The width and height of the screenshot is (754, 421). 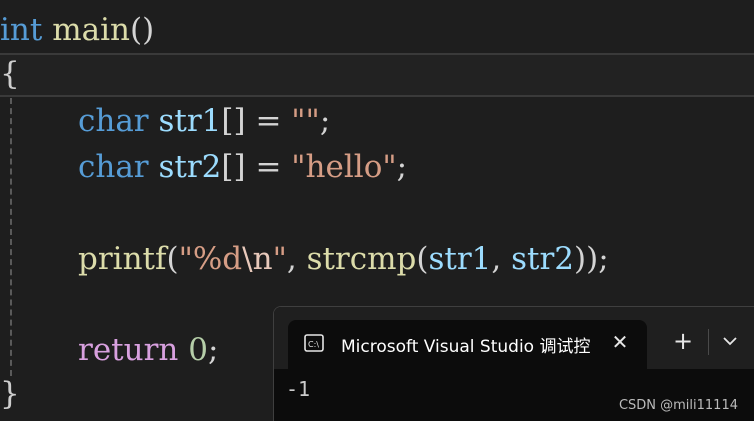 What do you see at coordinates (11, 237) in the screenshot?
I see `indent-guide` at bounding box center [11, 237].